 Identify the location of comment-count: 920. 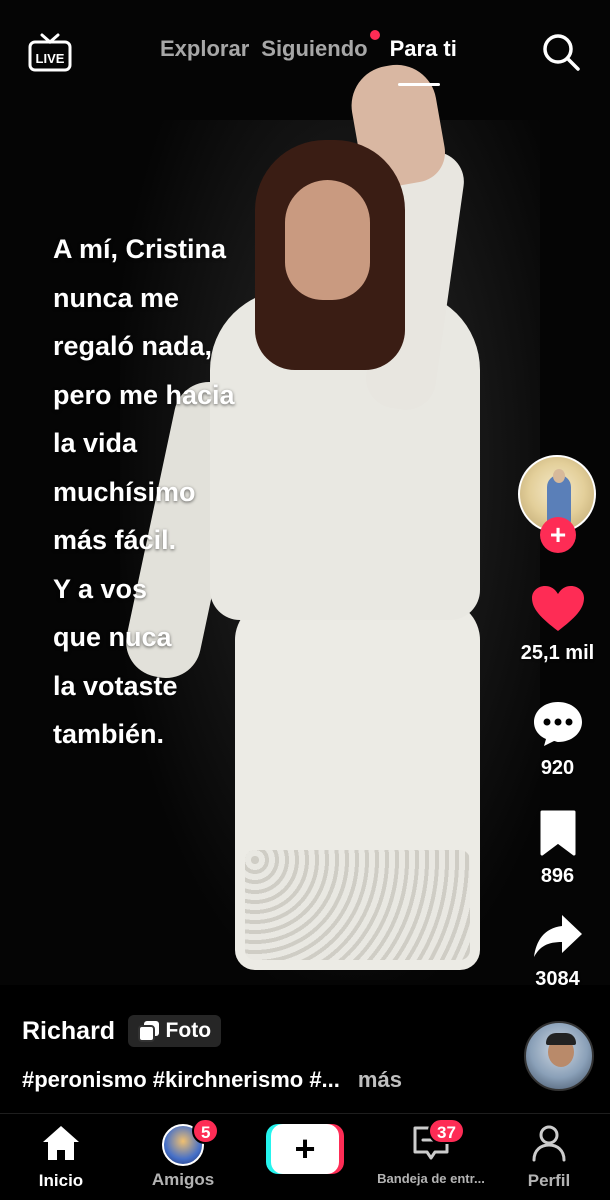
(557, 768).